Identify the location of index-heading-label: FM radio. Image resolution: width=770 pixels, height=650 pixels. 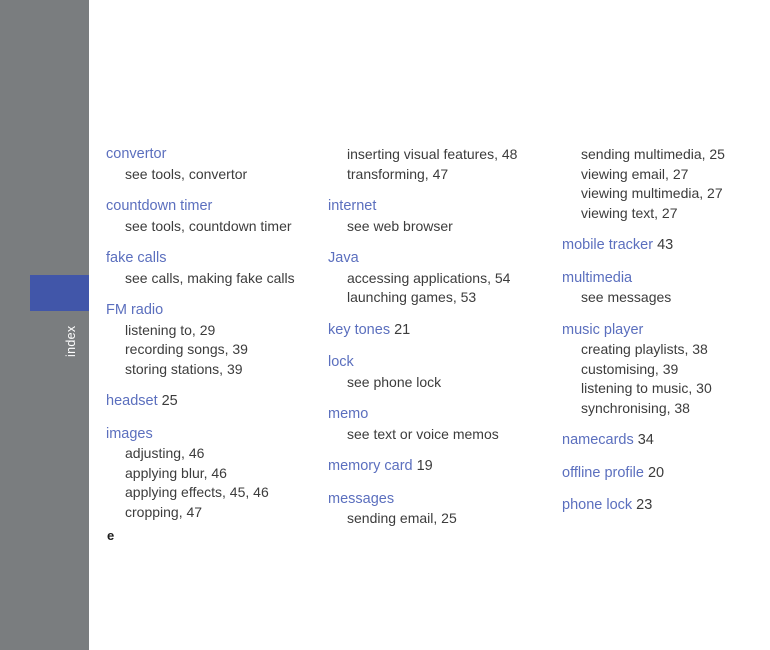
(135, 310).